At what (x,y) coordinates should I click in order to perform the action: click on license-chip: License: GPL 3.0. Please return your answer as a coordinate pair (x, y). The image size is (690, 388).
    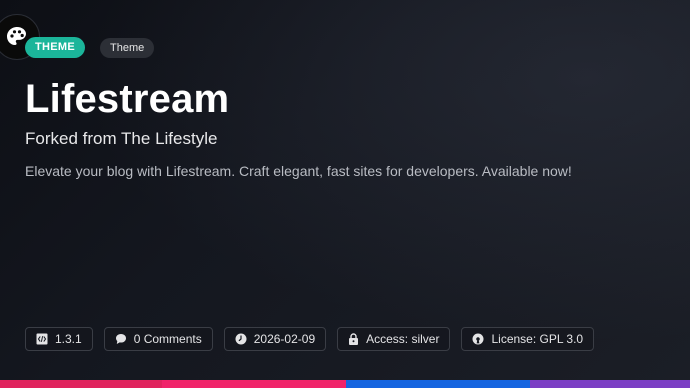
    Looking at the image, I should click on (528, 339).